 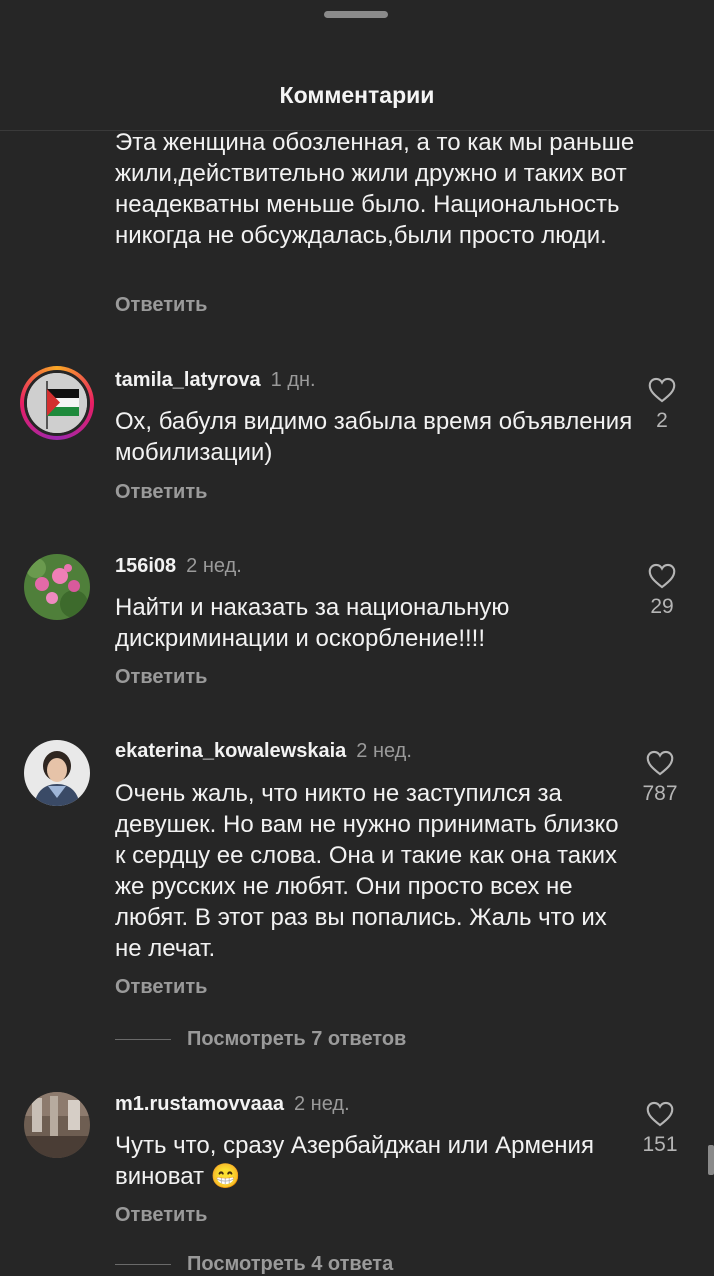 I want to click on comment-meta: ekaterina_kowalewskaia 2 нед., so click(x=263, y=751).